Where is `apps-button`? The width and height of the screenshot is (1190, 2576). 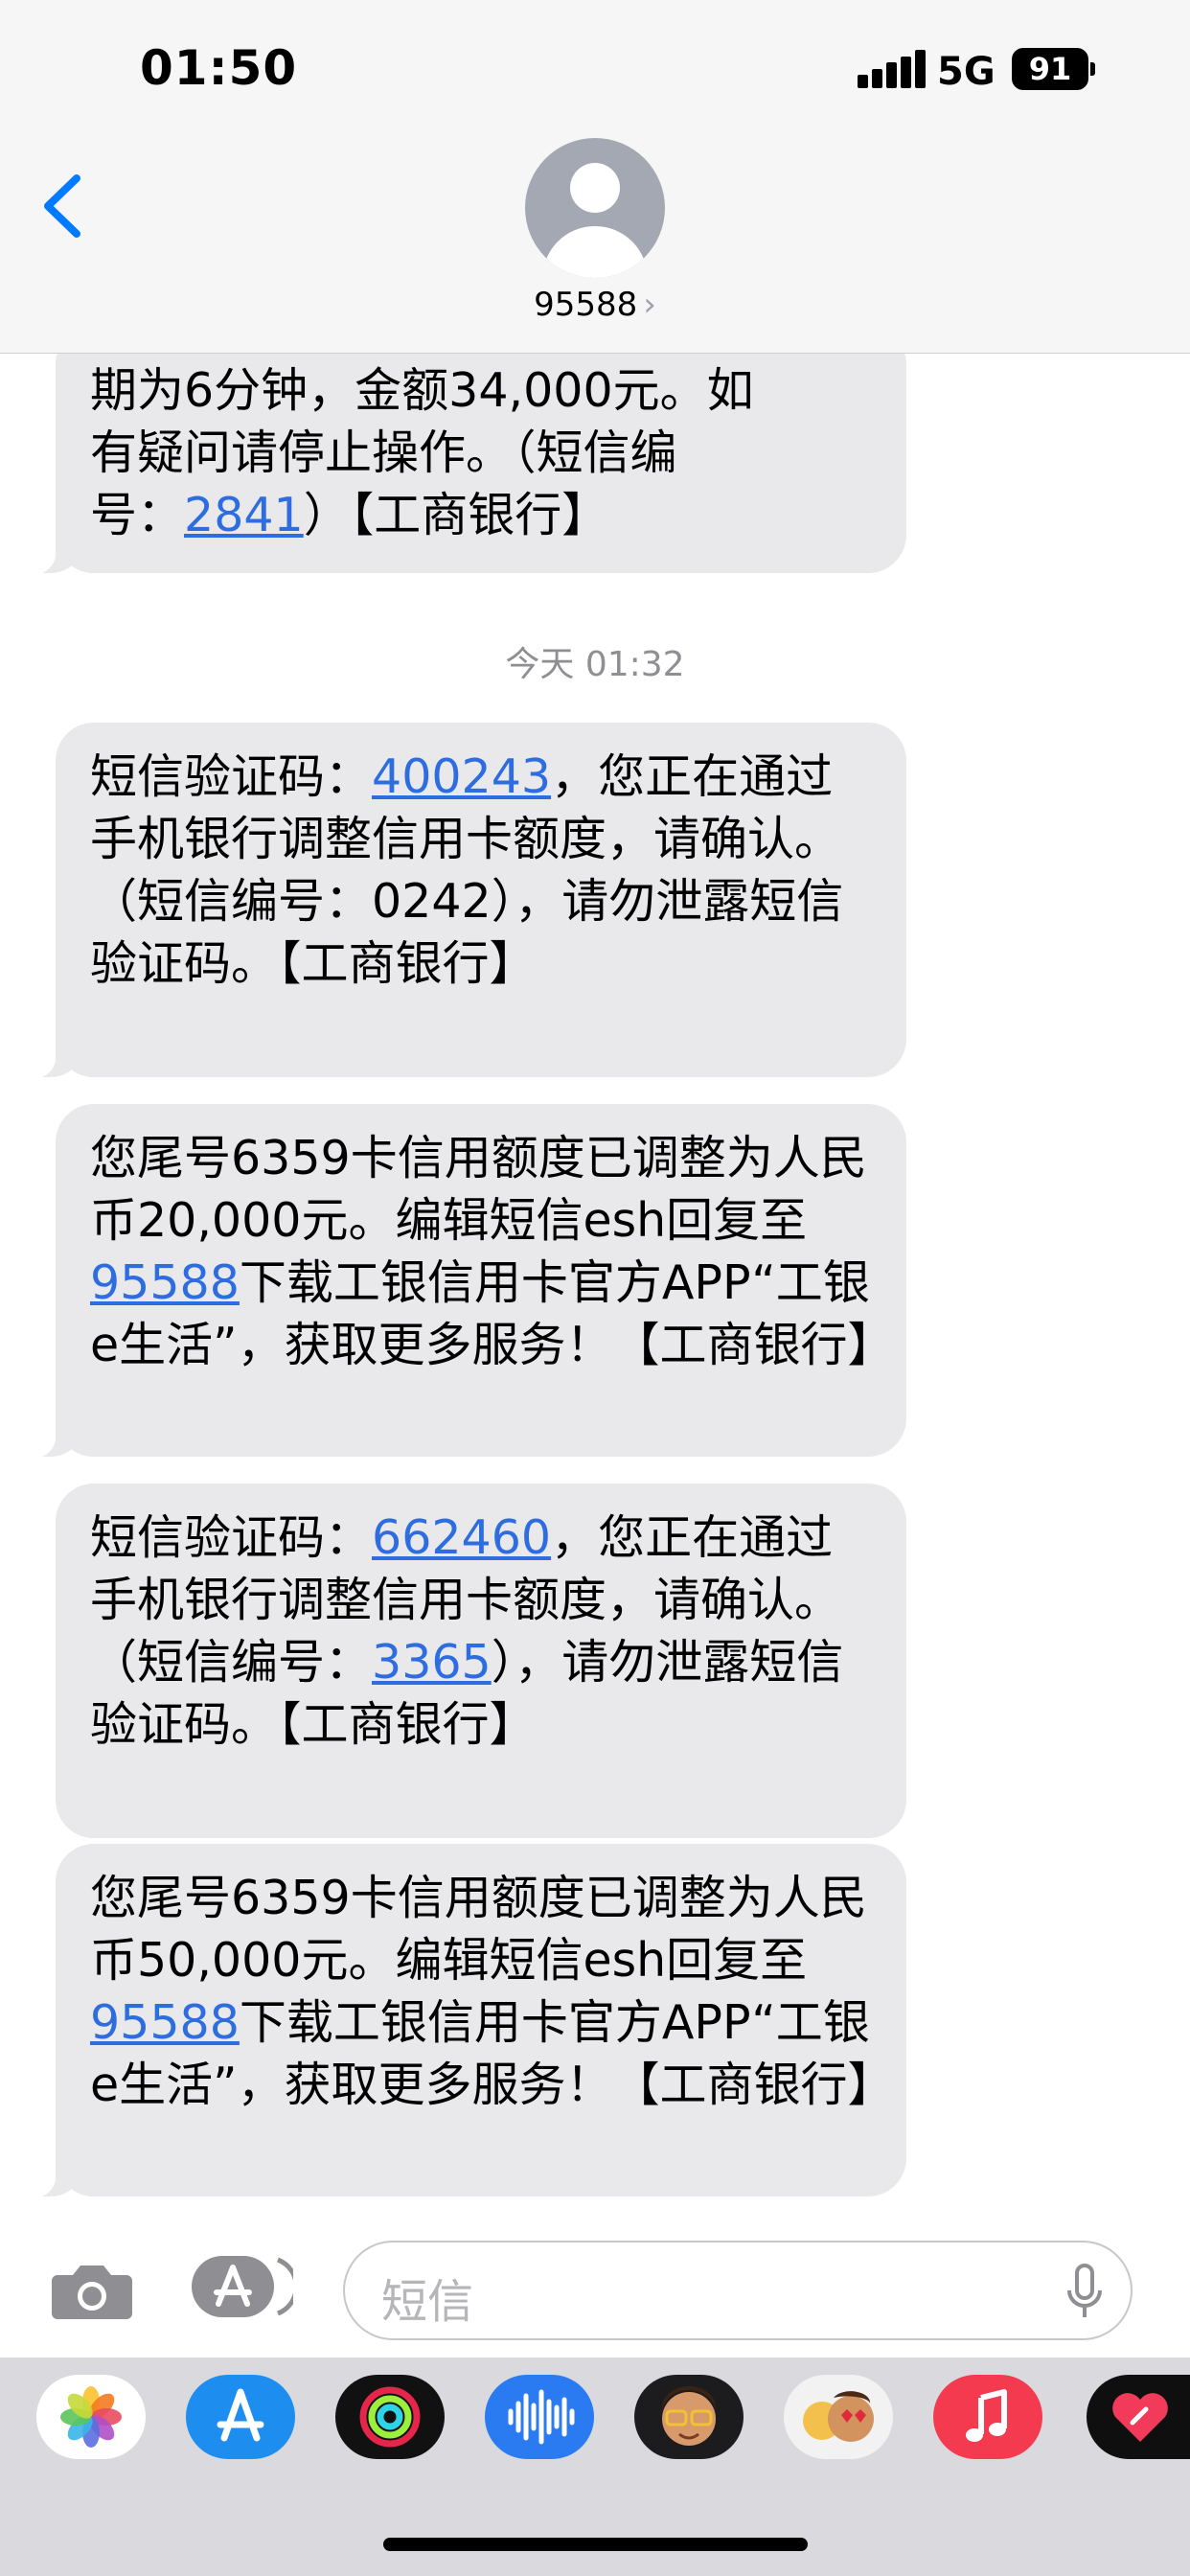 apps-button is located at coordinates (246, 2286).